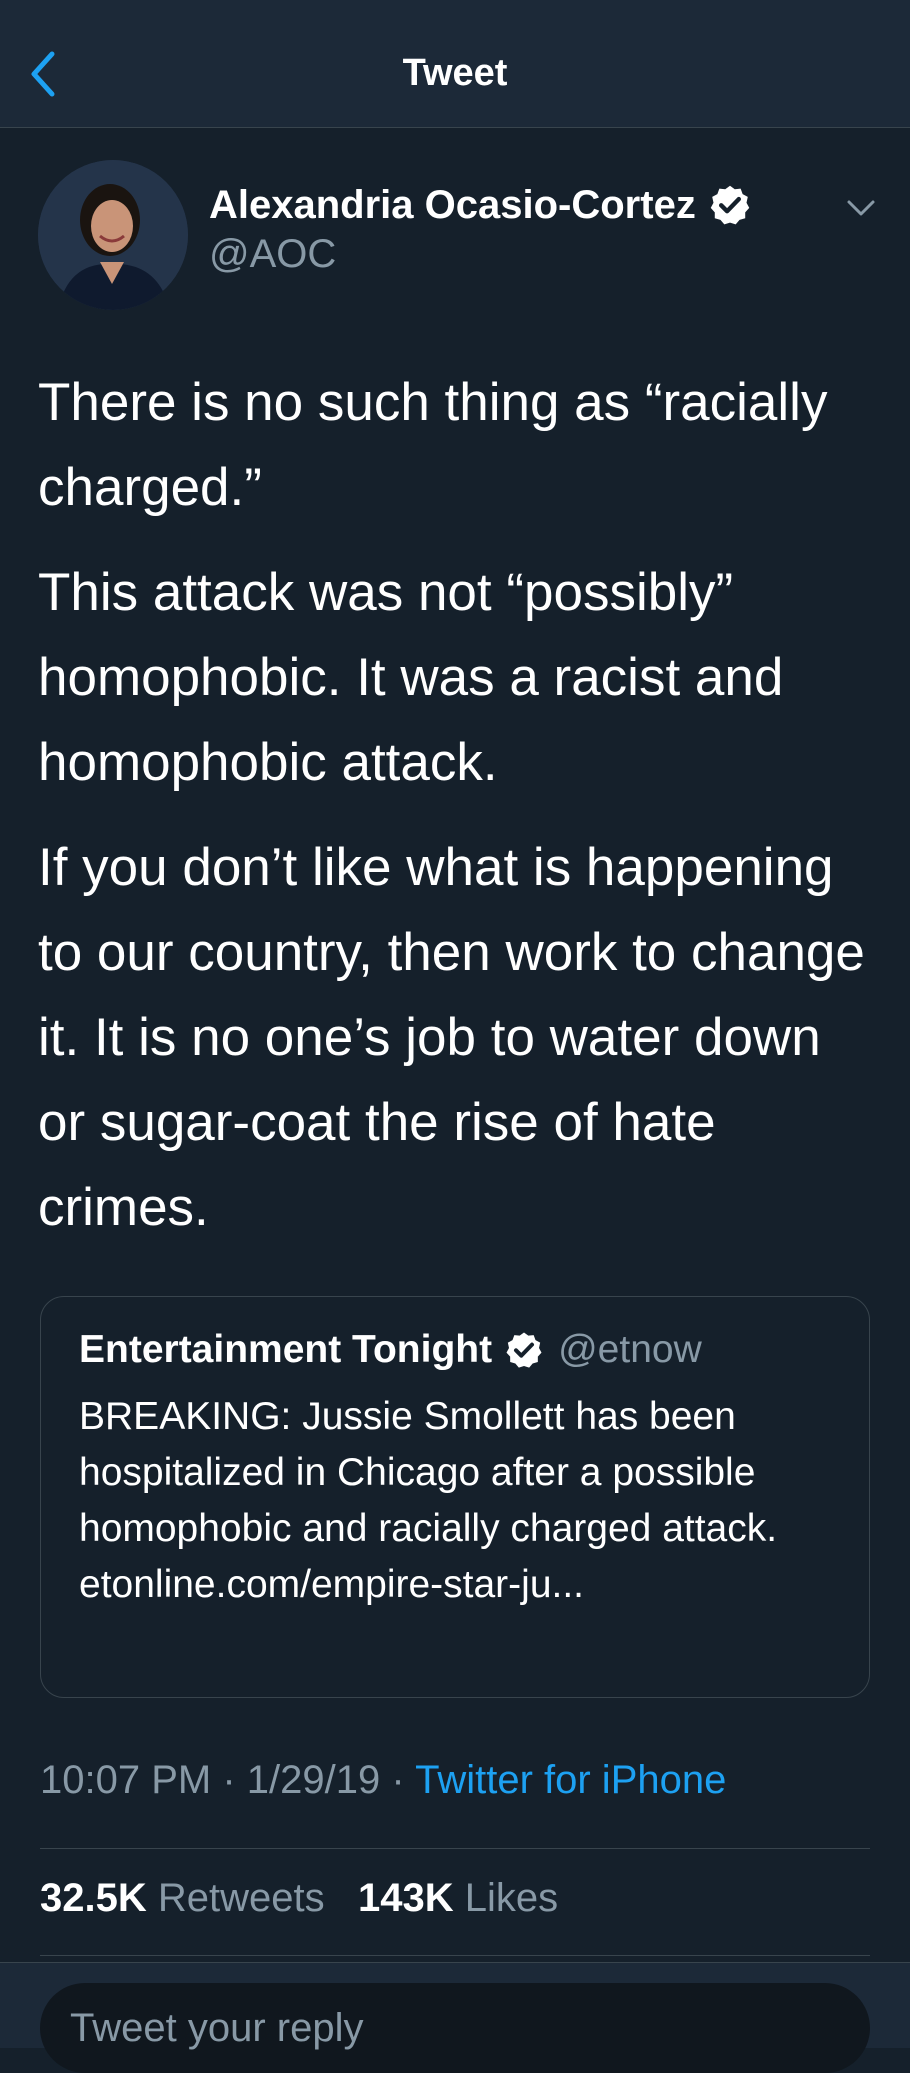  Describe the element at coordinates (570, 1780) in the screenshot. I see `tweet-source-link: Twitter for iPhone` at that location.